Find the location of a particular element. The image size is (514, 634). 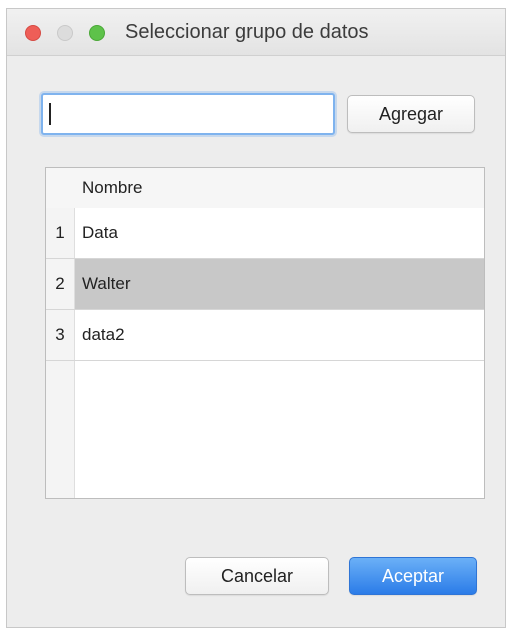

row-number: 3 is located at coordinates (60, 335).